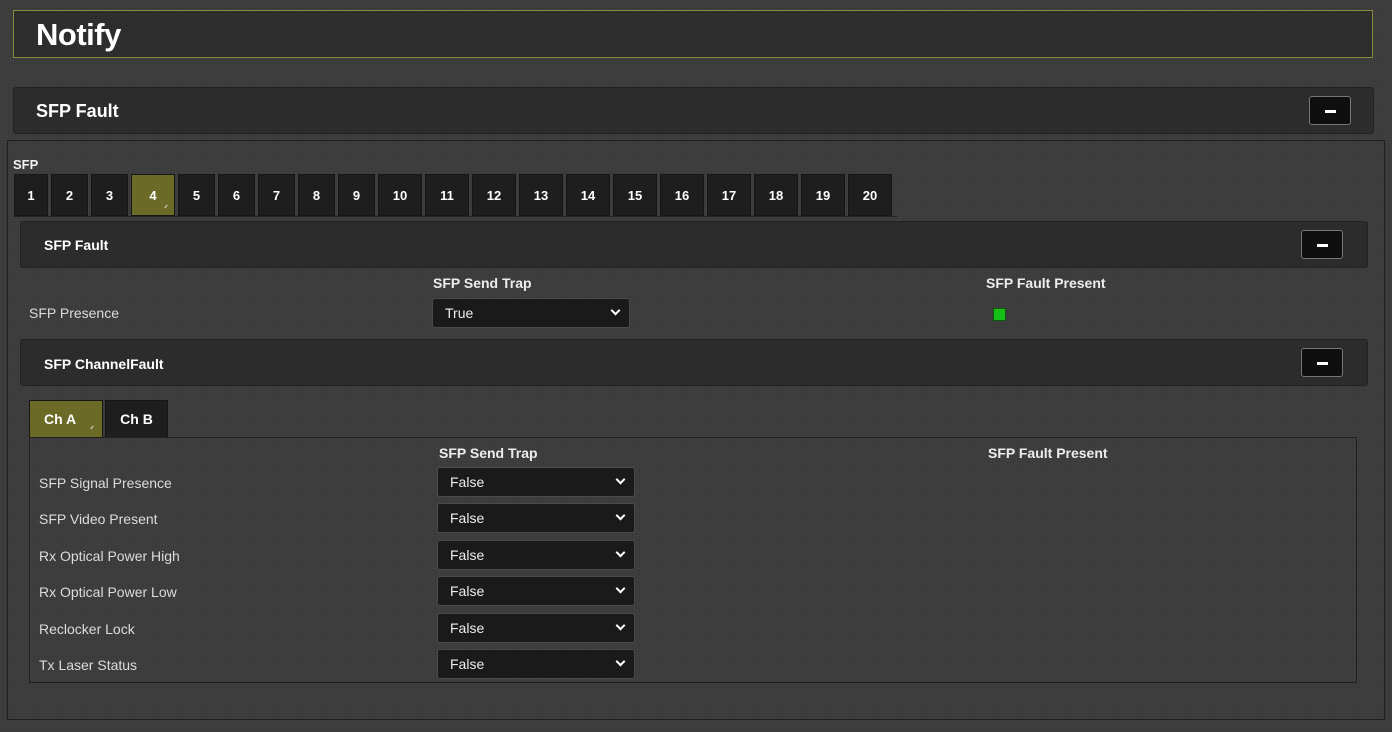 This screenshot has height=732, width=1392. Describe the element at coordinates (459, 313) in the screenshot. I see `select-value: True` at that location.